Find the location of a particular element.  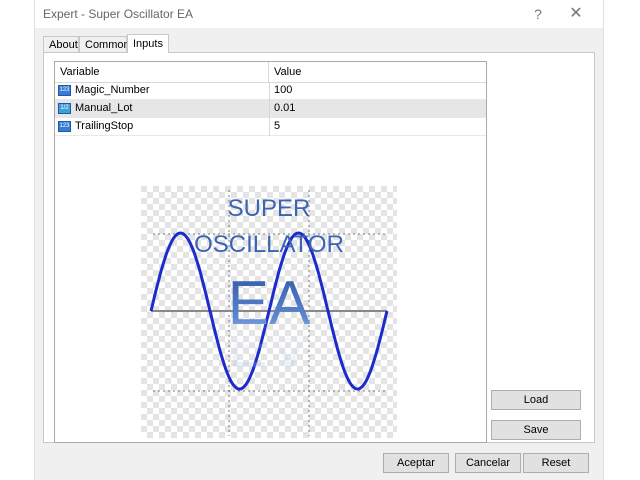

reset-button: Reset is located at coordinates (556, 463).